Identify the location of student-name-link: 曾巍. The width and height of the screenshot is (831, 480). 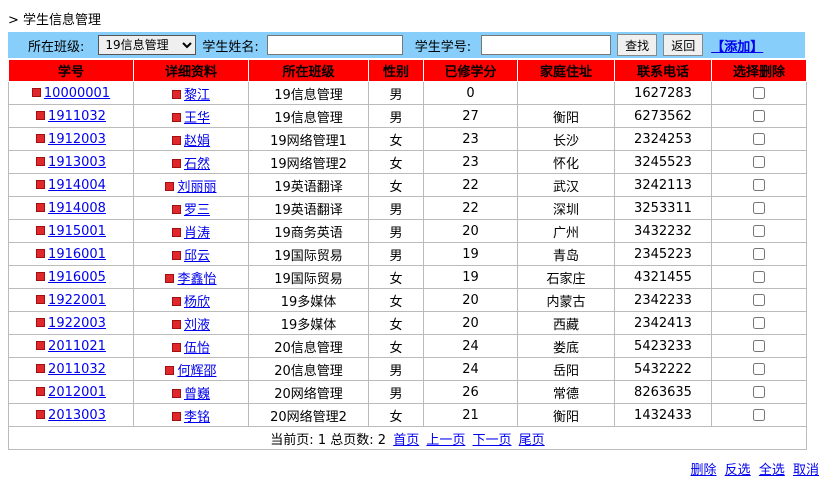
(197, 394).